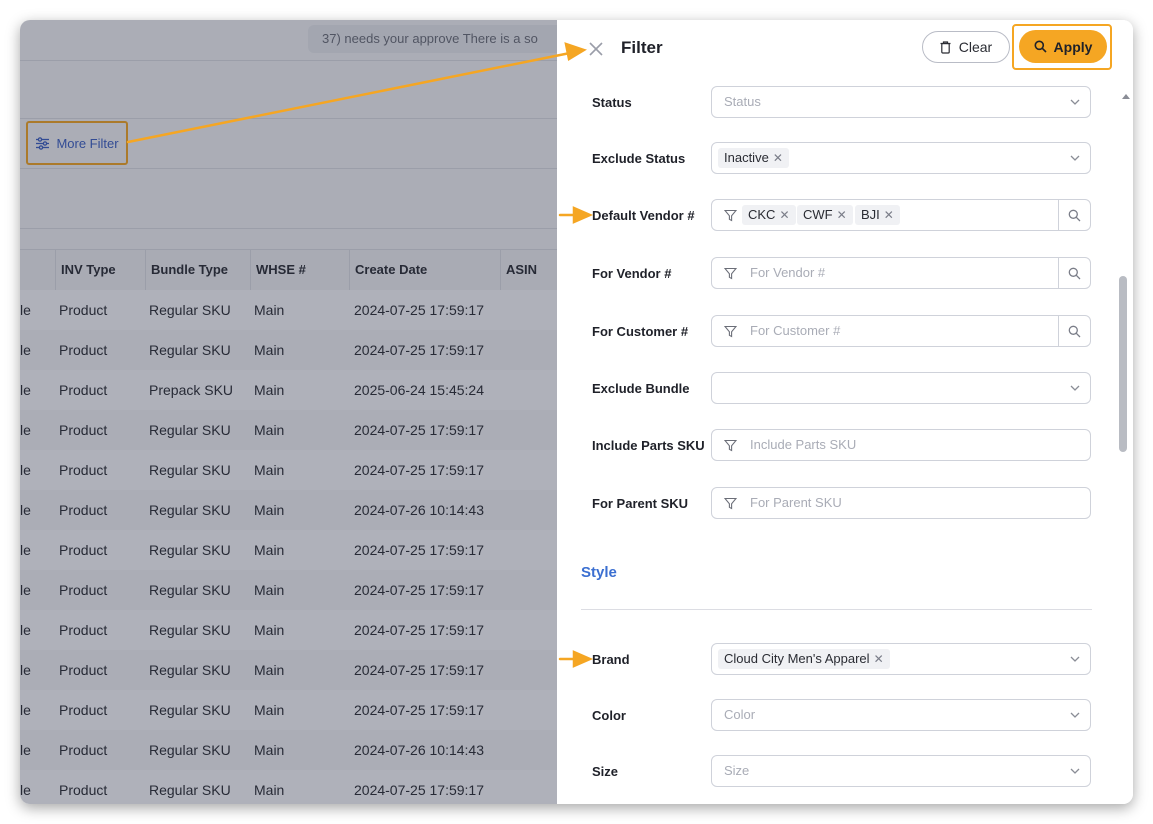  I want to click on for-vendor-label: For Vendor #, so click(632, 273).